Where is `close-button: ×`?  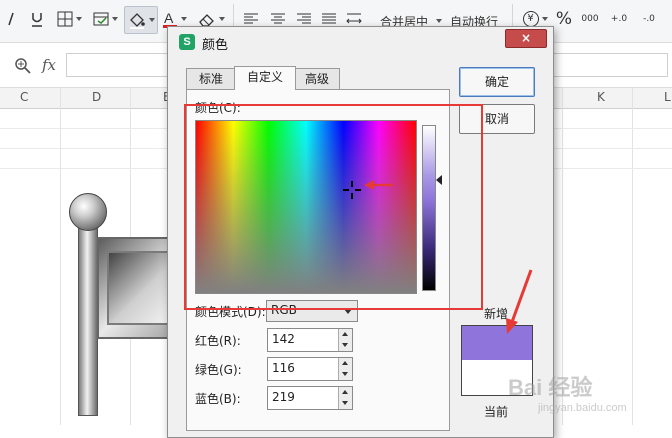 close-button: × is located at coordinates (526, 38).